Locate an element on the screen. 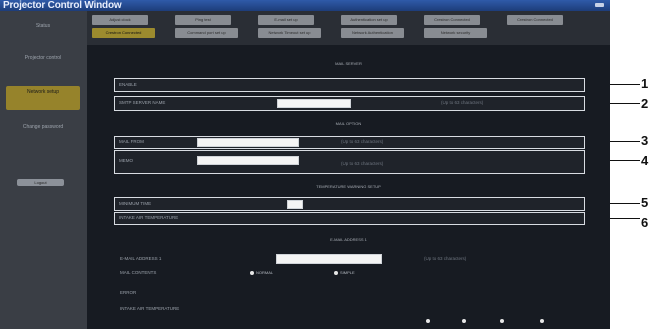 This screenshot has height=329, width=653. tab-ping-test: Ping test is located at coordinates (203, 20).